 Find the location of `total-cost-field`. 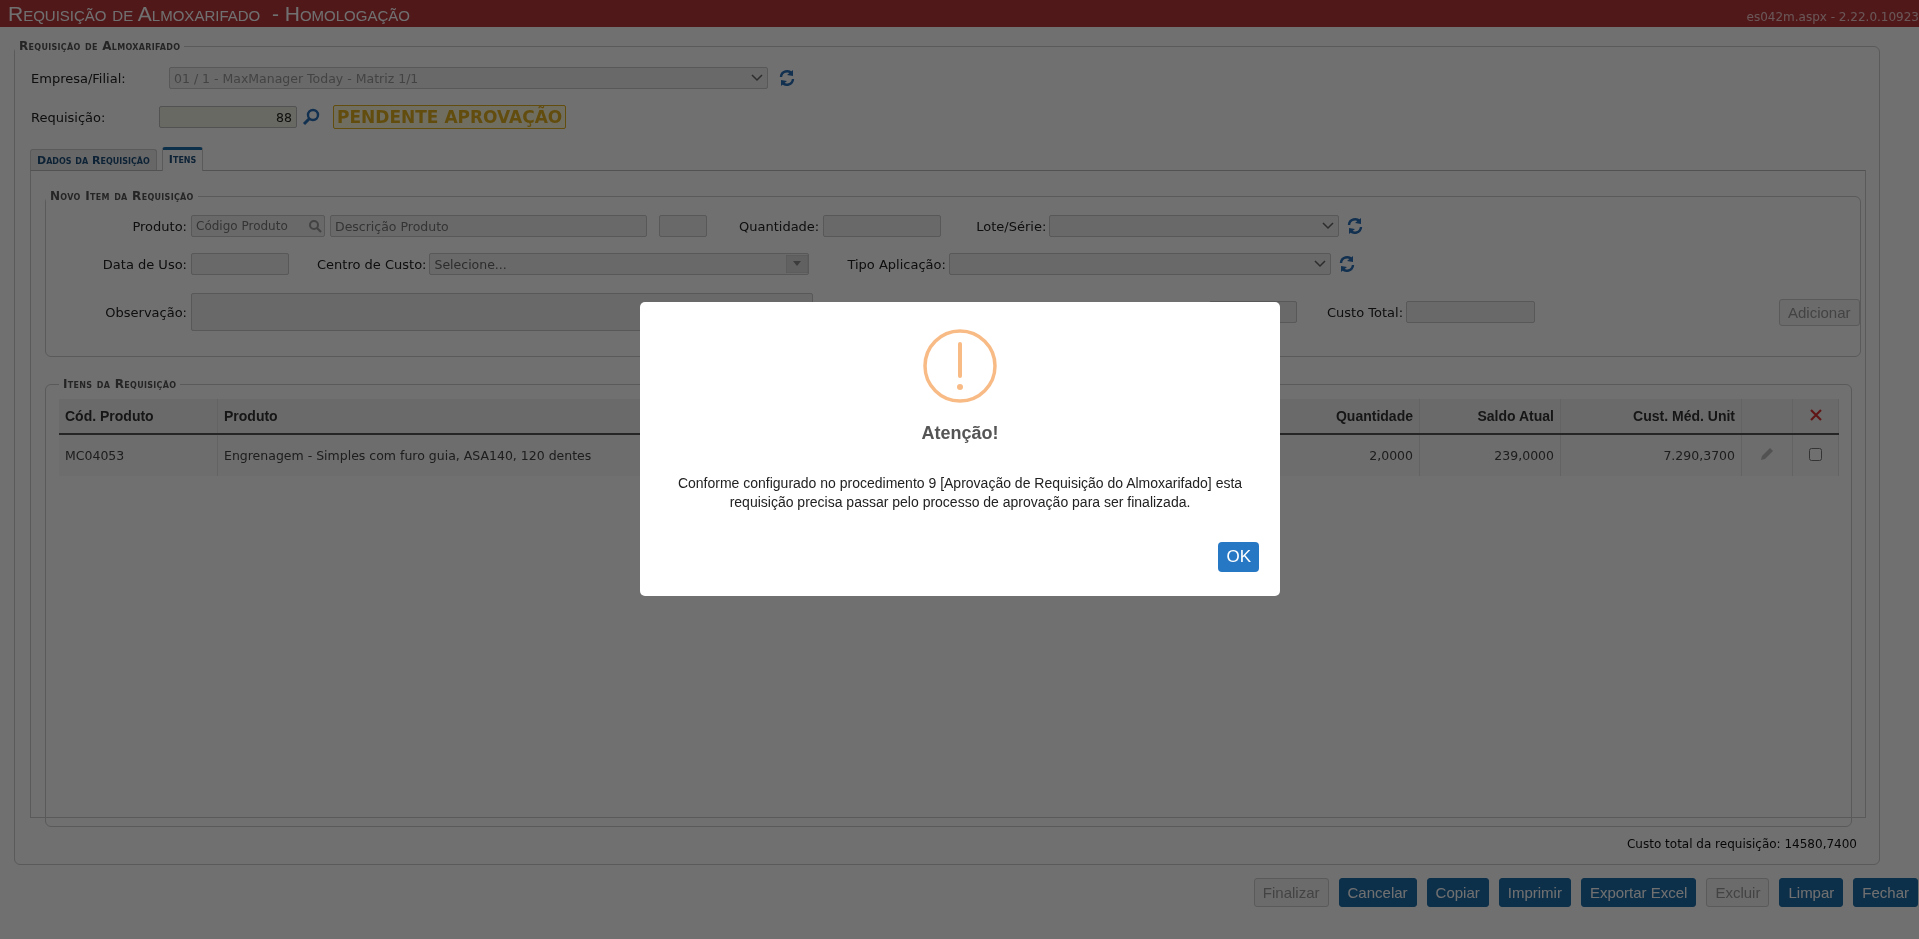

total-cost-field is located at coordinates (1470, 312).